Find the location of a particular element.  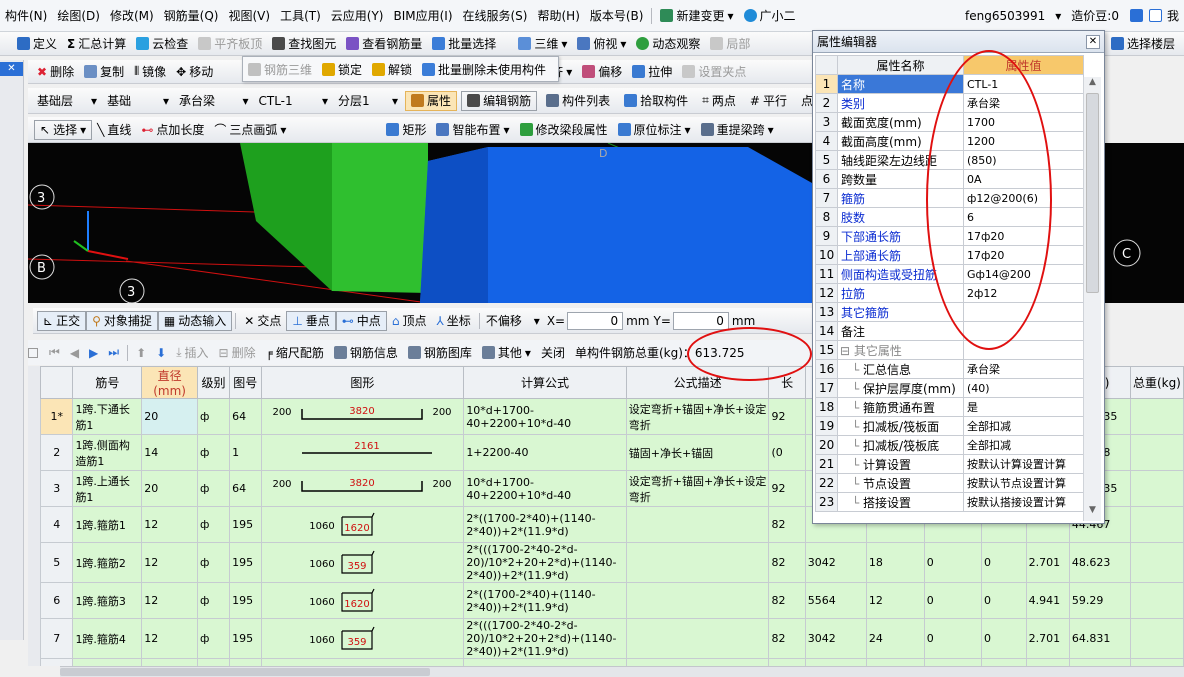

cell-grade: ф is located at coordinates (213, 562).